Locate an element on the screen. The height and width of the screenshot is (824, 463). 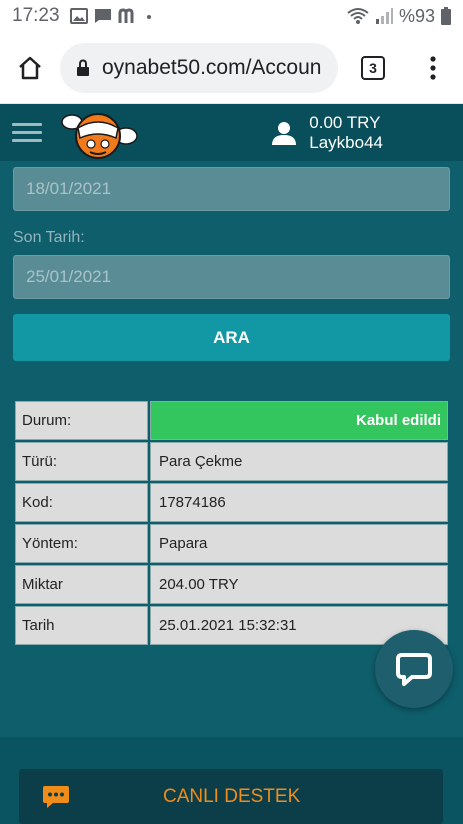
balance-text: 0.00 TRY is located at coordinates (345, 122).